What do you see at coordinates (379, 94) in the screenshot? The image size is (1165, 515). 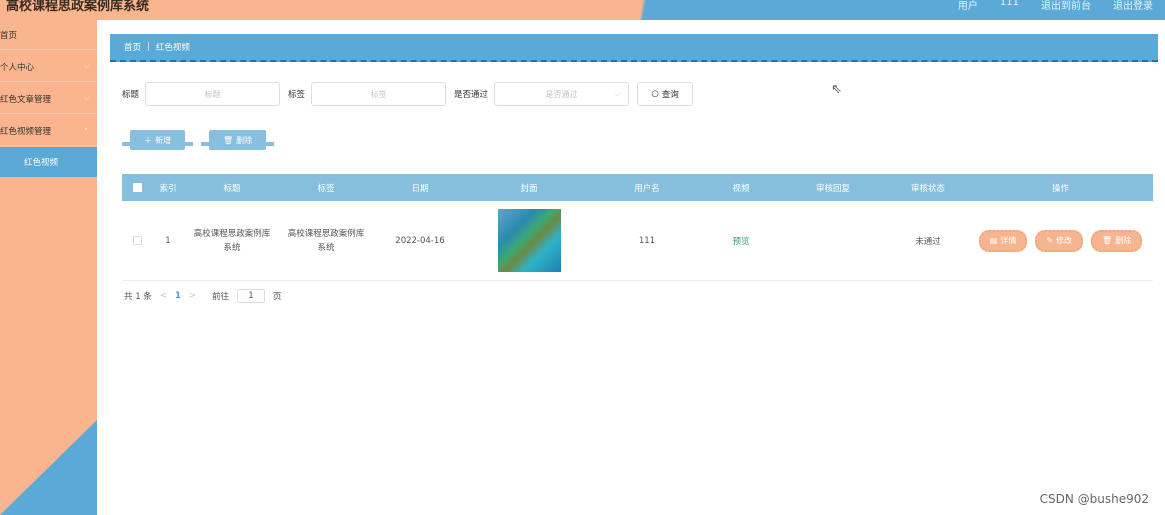 I see `tag-filter-input: 标签` at bounding box center [379, 94].